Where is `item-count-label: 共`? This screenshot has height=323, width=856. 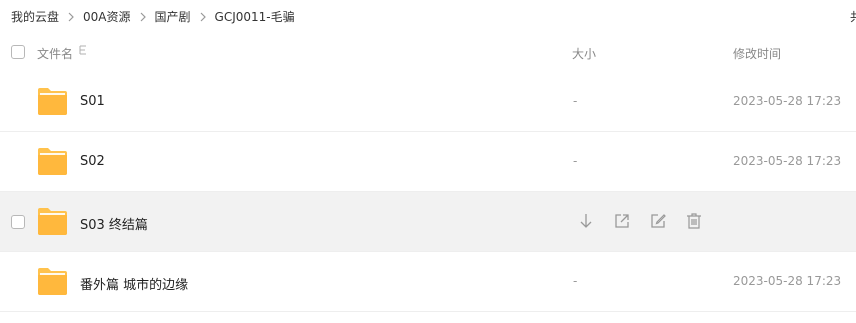 item-count-label: 共 is located at coordinates (852, 17).